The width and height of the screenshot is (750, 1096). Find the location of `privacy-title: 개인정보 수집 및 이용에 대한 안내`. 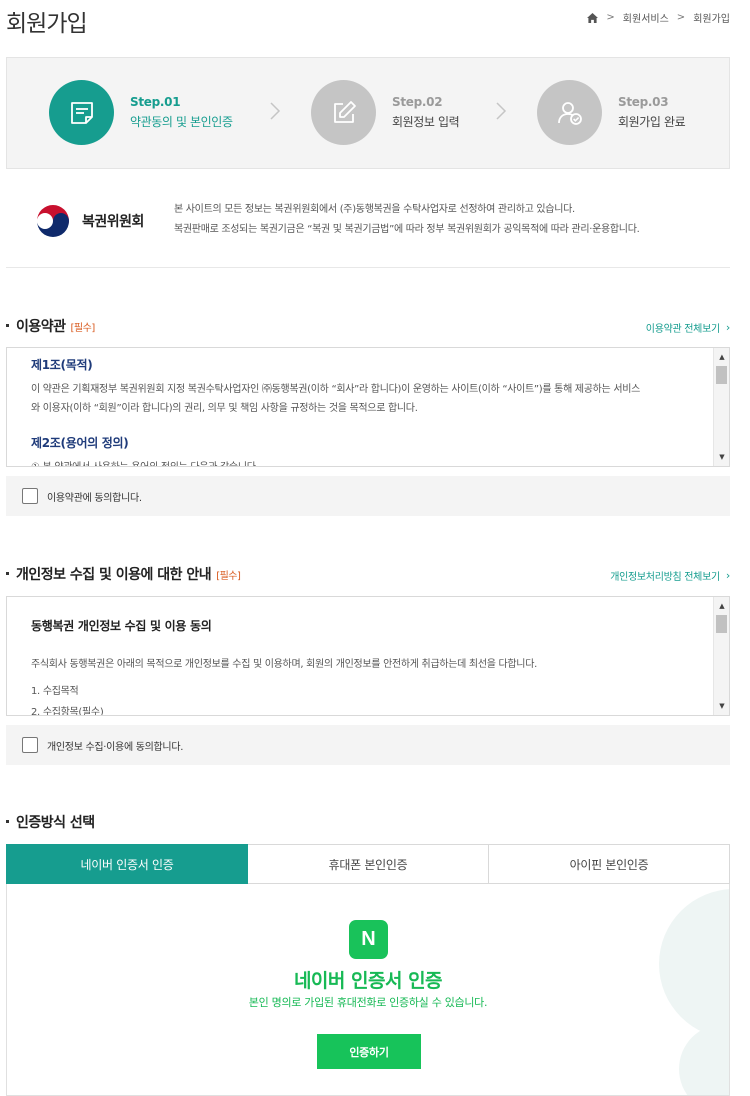

privacy-title: 개인정보 수집 및 이용에 대한 안내 is located at coordinates (114, 575).